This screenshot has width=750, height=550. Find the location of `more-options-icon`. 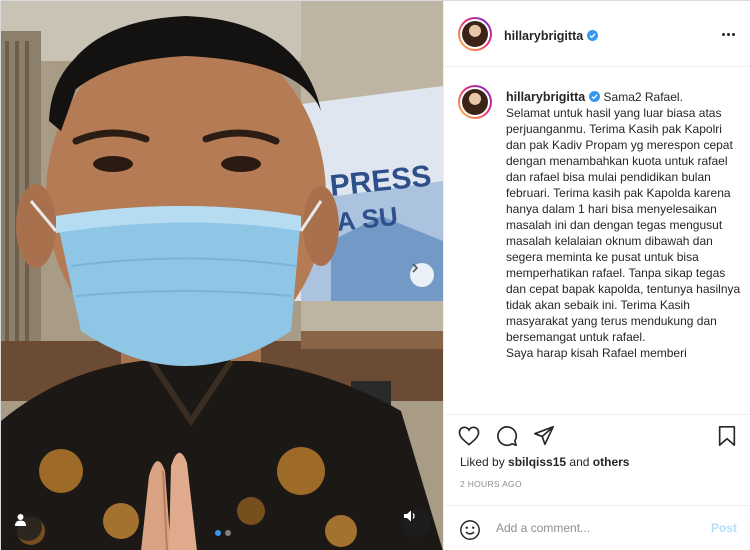

more-options-icon is located at coordinates (723, 34).